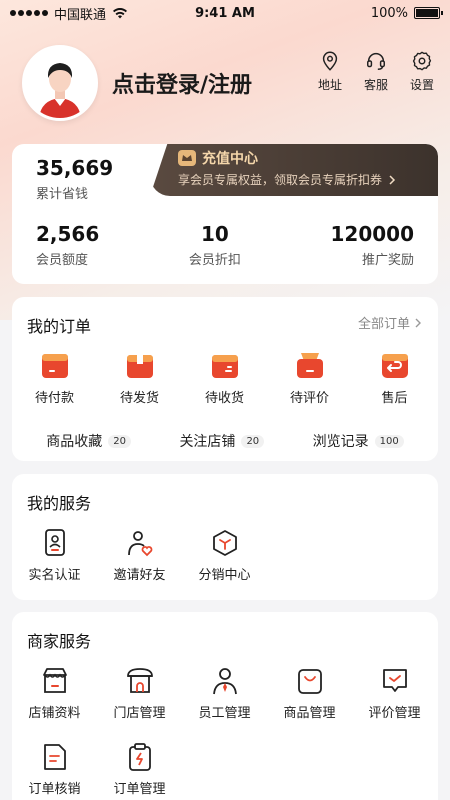  What do you see at coordinates (139, 713) in the screenshot?
I see `merchant-label: 门店管理` at bounding box center [139, 713].